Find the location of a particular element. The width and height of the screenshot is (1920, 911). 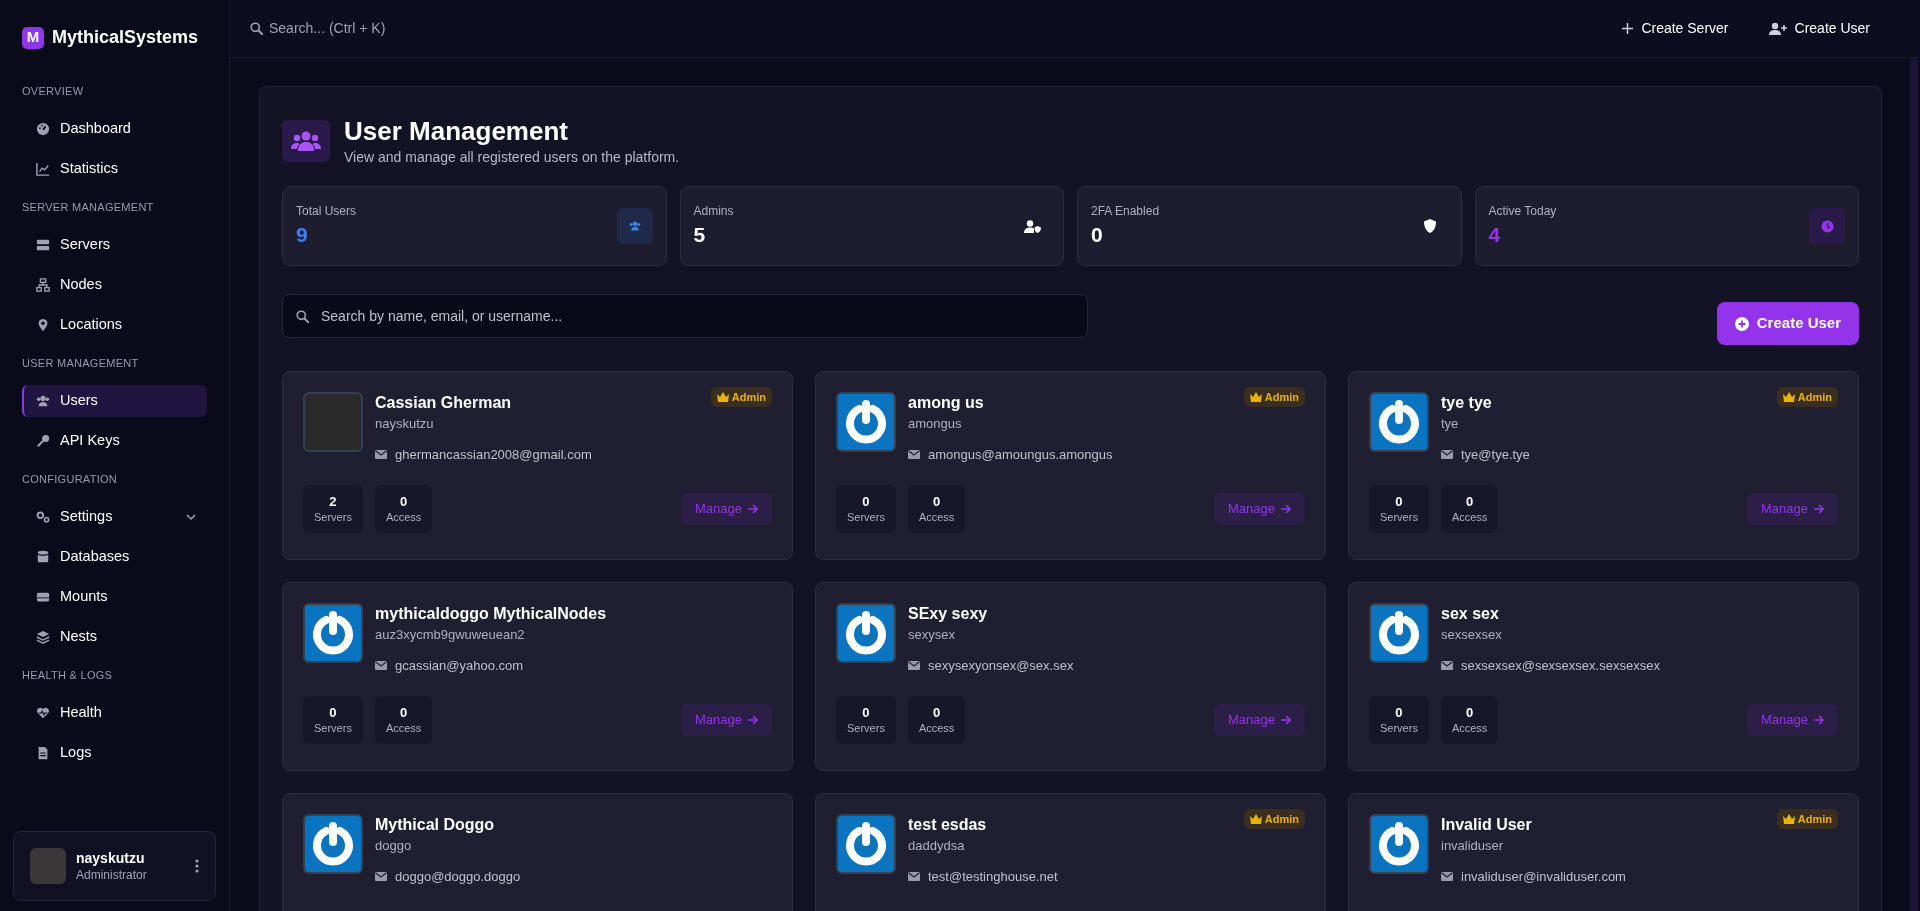

section-heading: USER MANAGEMENT is located at coordinates (80, 363).